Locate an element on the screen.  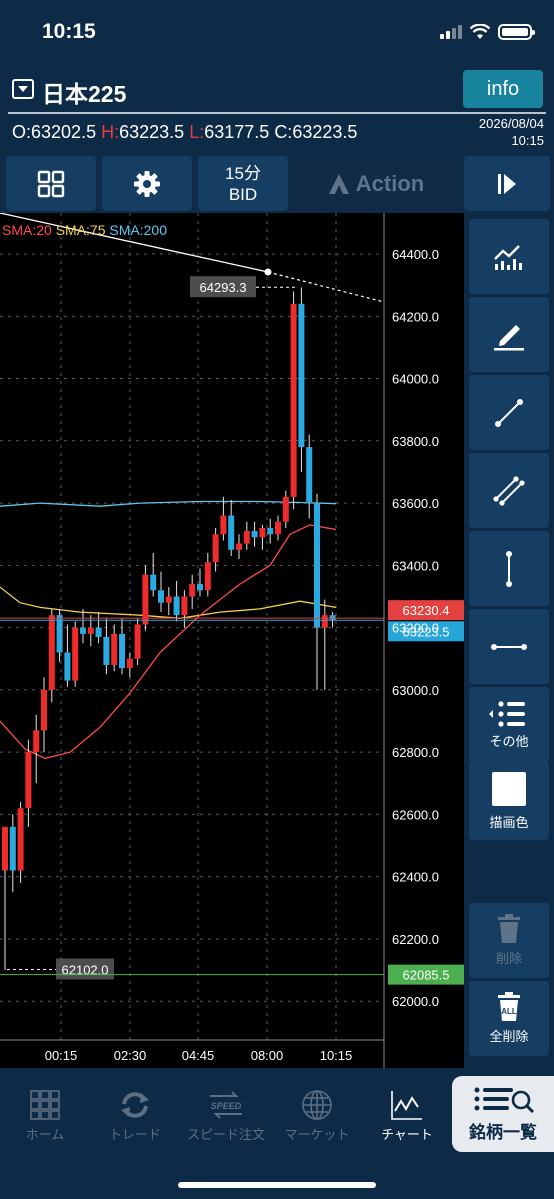
high-label: 64293.3 is located at coordinates (223, 287).